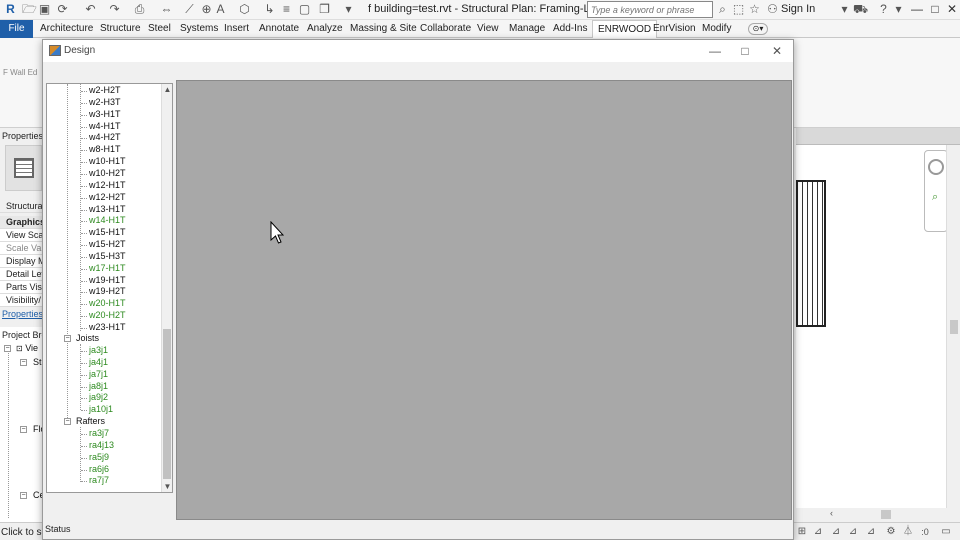 The width and height of the screenshot is (960, 540). What do you see at coordinates (105, 149) in the screenshot?
I see `tree-item-wall: w8-H1T` at bounding box center [105, 149].